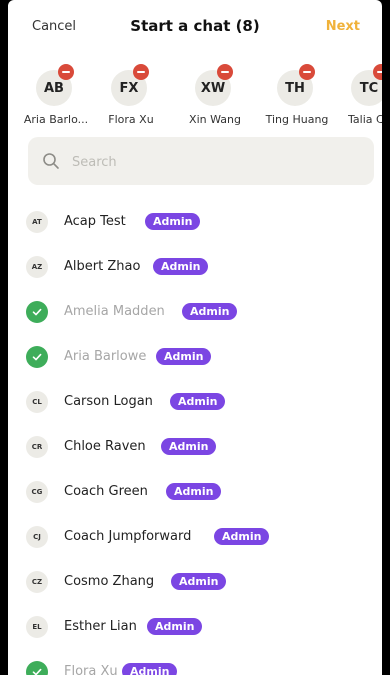  I want to click on list-item: AT Acap Test Admin, so click(195, 222).